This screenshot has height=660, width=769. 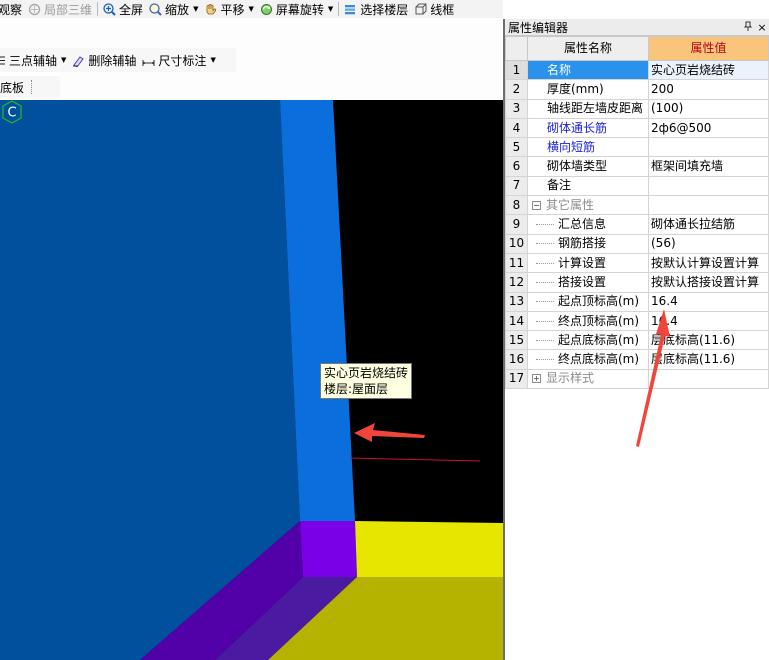 I want to click on column-header-value: 属性值, so click(x=708, y=48).